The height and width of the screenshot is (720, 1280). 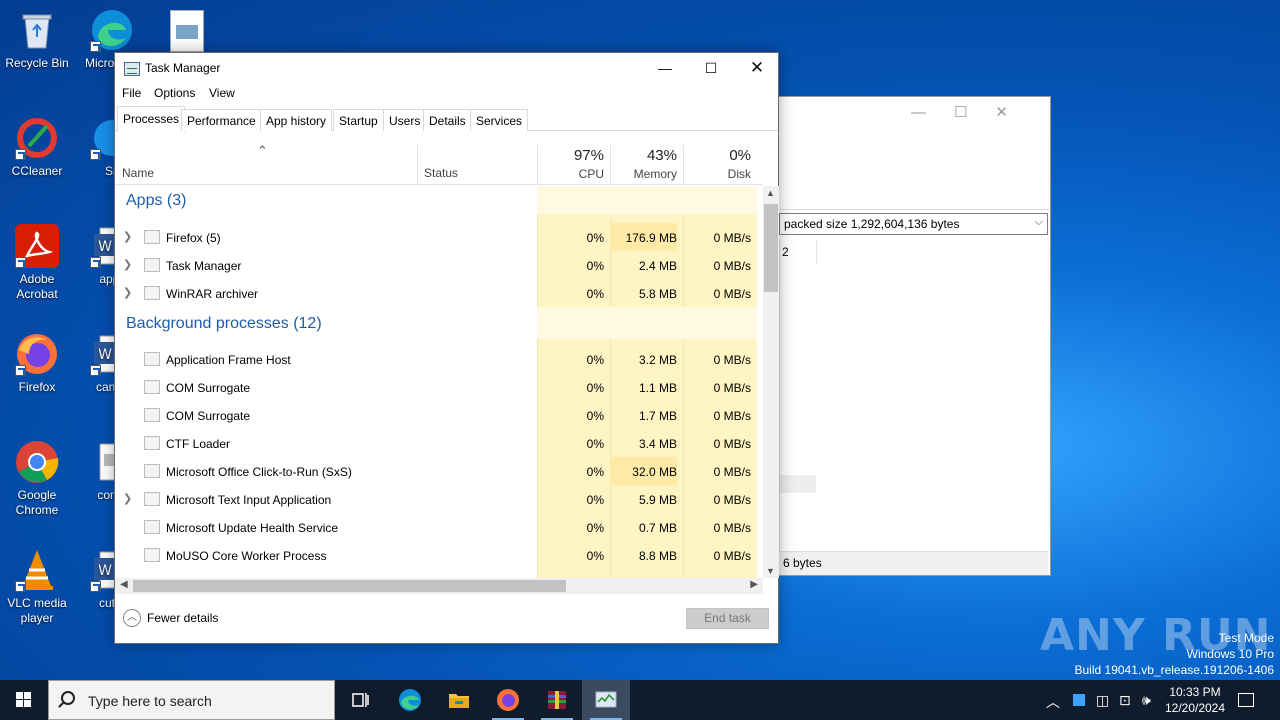 What do you see at coordinates (222, 93) in the screenshot?
I see `menu-view: View` at bounding box center [222, 93].